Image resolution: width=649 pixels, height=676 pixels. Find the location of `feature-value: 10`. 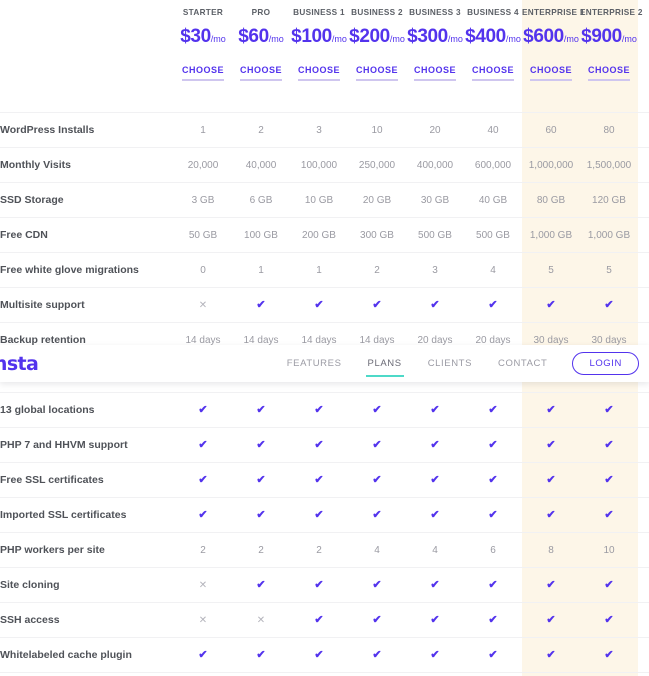

feature-value: 10 is located at coordinates (377, 130).